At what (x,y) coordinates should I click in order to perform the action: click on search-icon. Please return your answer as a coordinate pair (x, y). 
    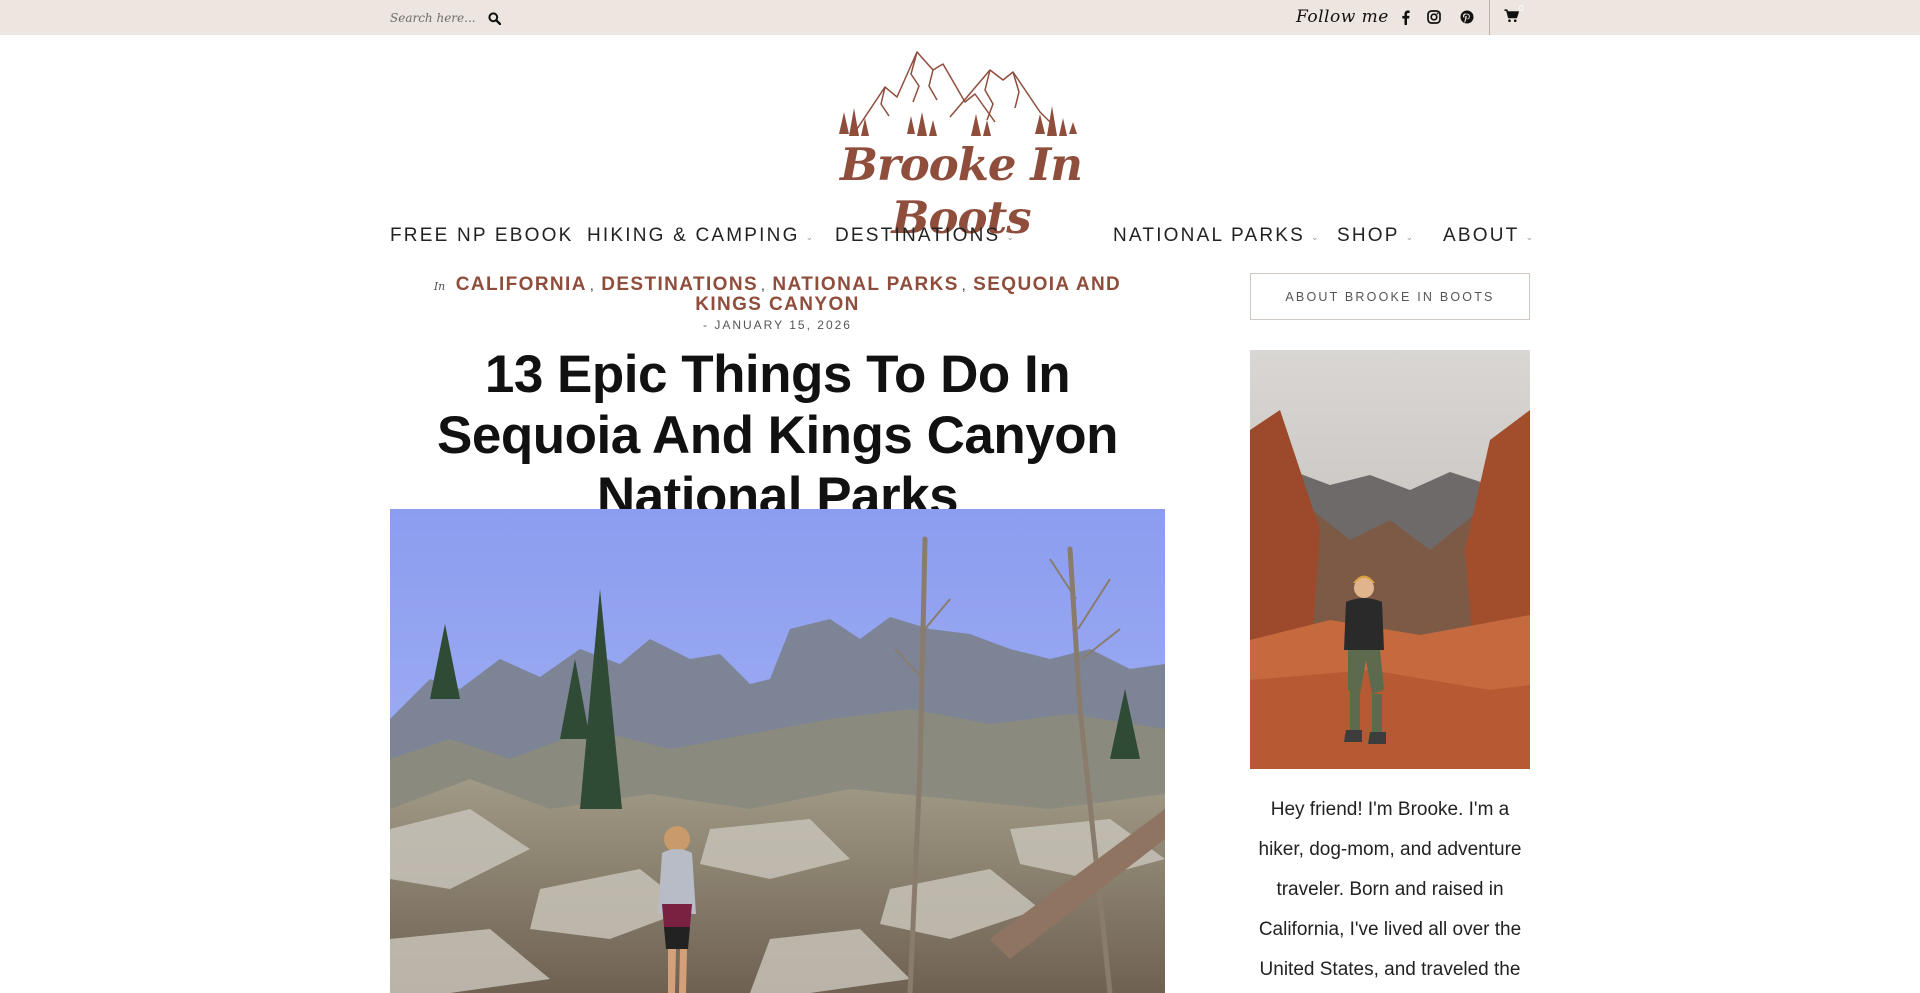
    Looking at the image, I should click on (494, 18).